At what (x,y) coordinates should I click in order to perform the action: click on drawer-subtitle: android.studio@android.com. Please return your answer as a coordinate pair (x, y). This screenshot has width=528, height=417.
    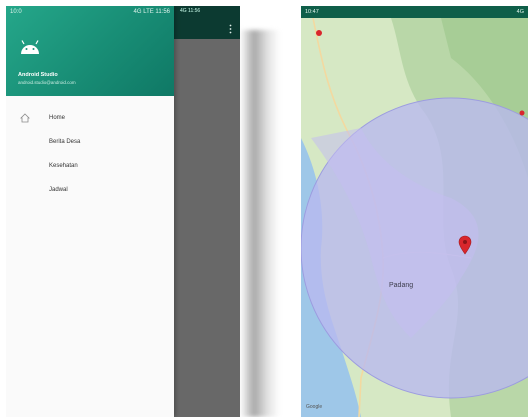
    Looking at the image, I should click on (47, 82).